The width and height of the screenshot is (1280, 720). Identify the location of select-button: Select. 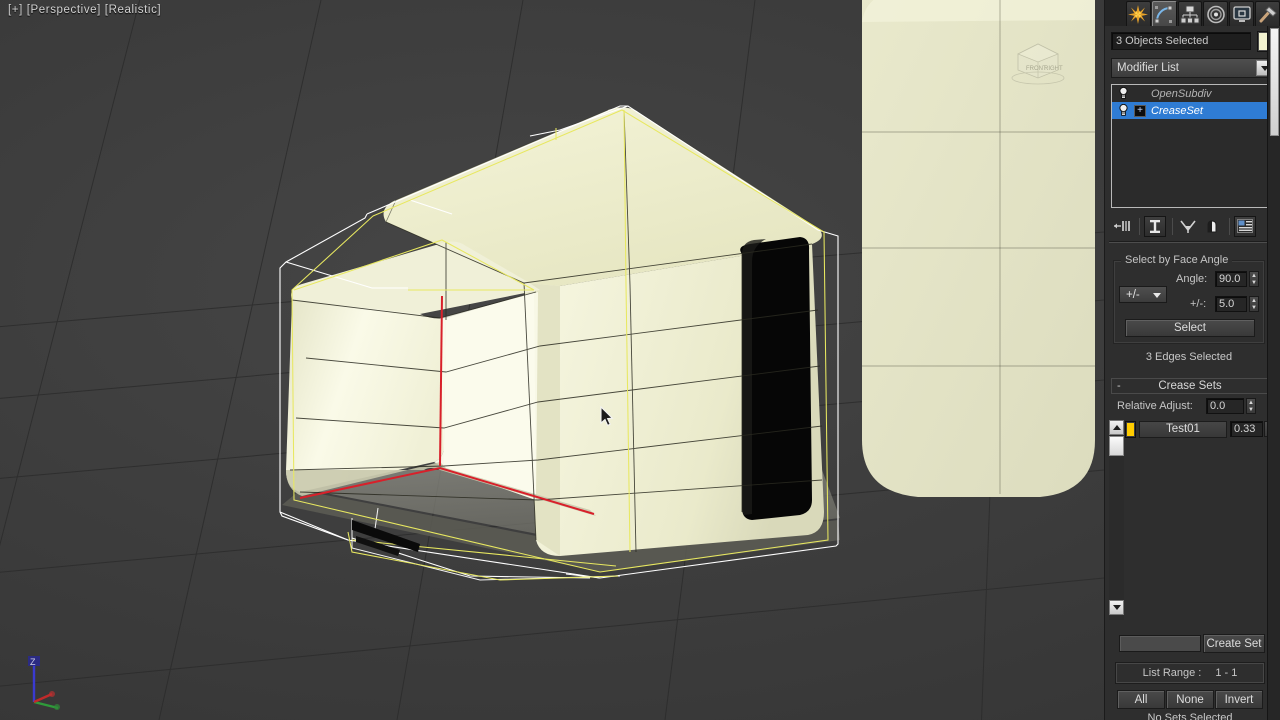
(1190, 328).